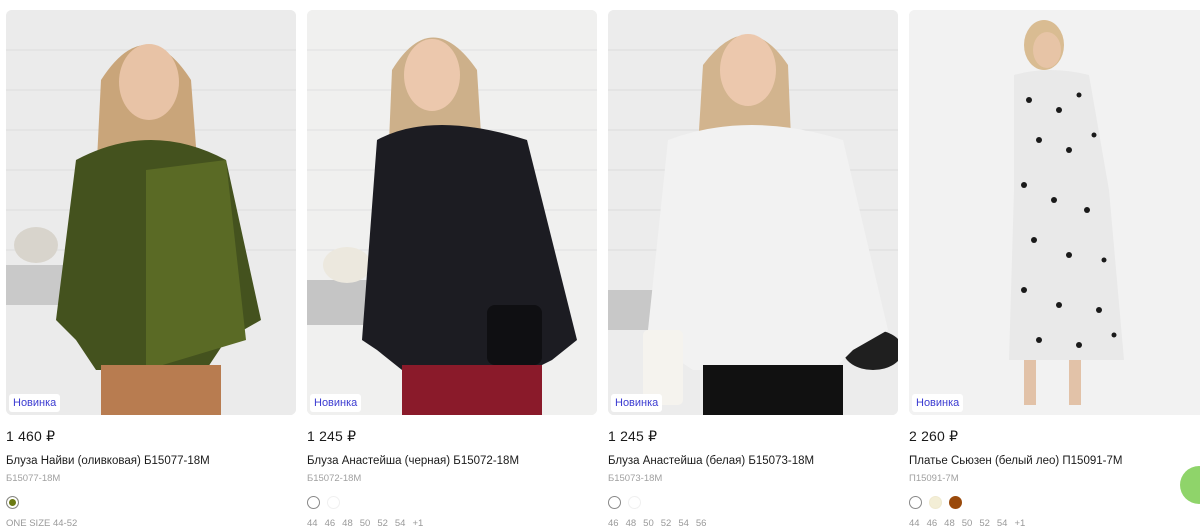 This screenshot has height=526, width=1200. What do you see at coordinates (31, 436) in the screenshot?
I see `product-price: 1 460 ₽` at bounding box center [31, 436].